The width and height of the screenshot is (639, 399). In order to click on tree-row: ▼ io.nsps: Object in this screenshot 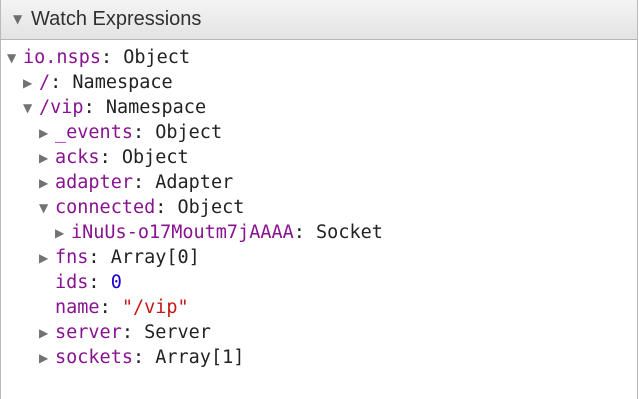, I will do `click(98, 57)`.